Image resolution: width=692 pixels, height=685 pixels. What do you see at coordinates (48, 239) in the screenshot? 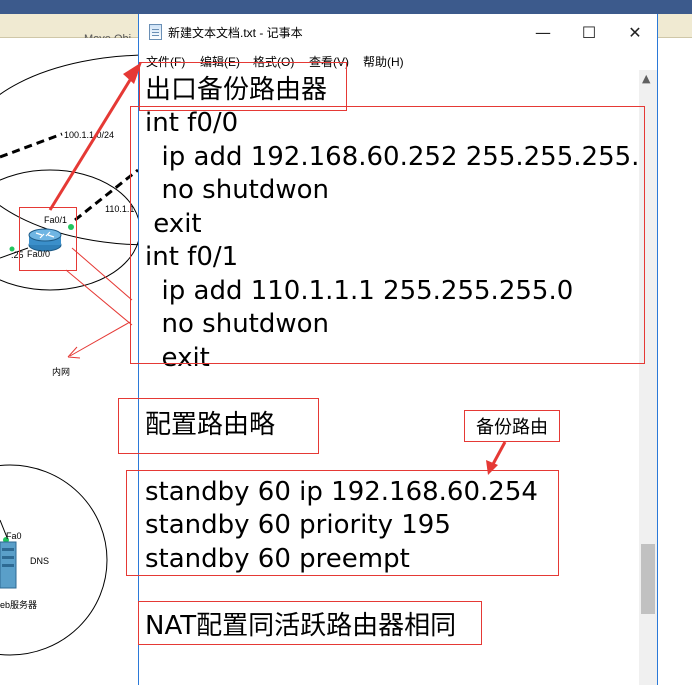
I see `annotation-box-router` at bounding box center [48, 239].